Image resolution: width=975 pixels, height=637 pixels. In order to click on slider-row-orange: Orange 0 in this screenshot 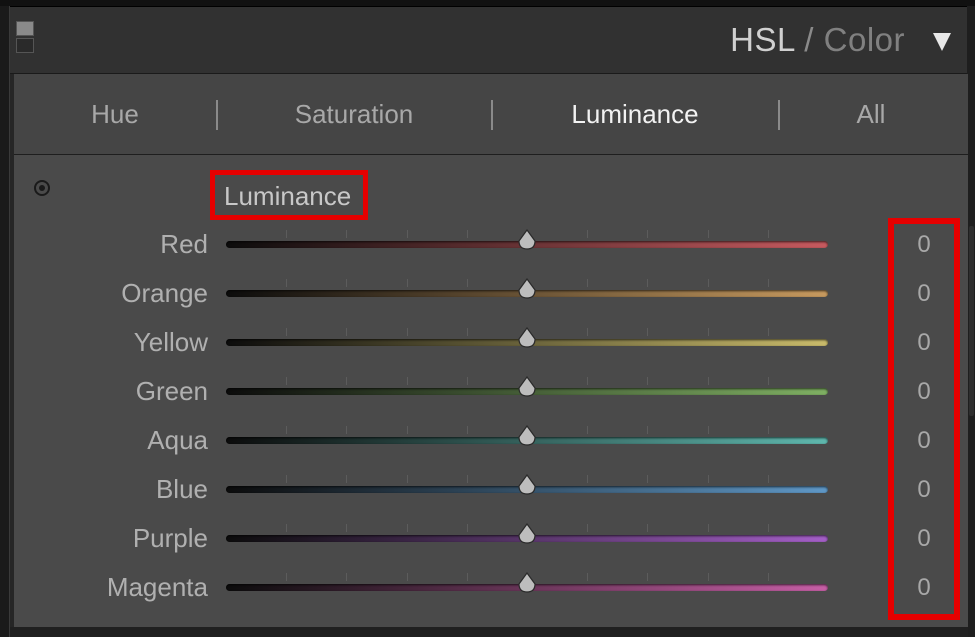, I will do `click(491, 294)`.